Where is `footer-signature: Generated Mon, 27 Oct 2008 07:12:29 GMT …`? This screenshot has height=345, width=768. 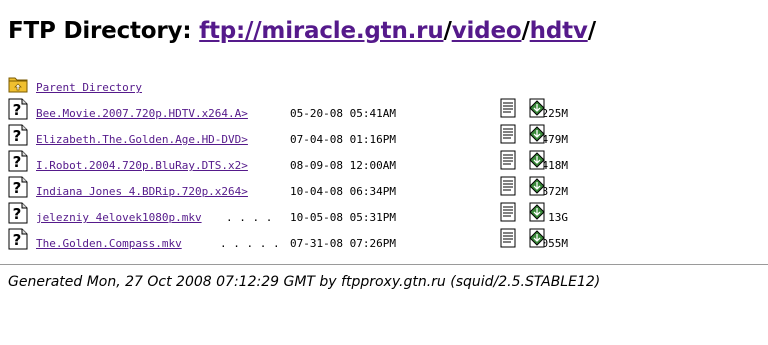 footer-signature: Generated Mon, 27 Oct 2008 07:12:29 GMT … is located at coordinates (304, 282).